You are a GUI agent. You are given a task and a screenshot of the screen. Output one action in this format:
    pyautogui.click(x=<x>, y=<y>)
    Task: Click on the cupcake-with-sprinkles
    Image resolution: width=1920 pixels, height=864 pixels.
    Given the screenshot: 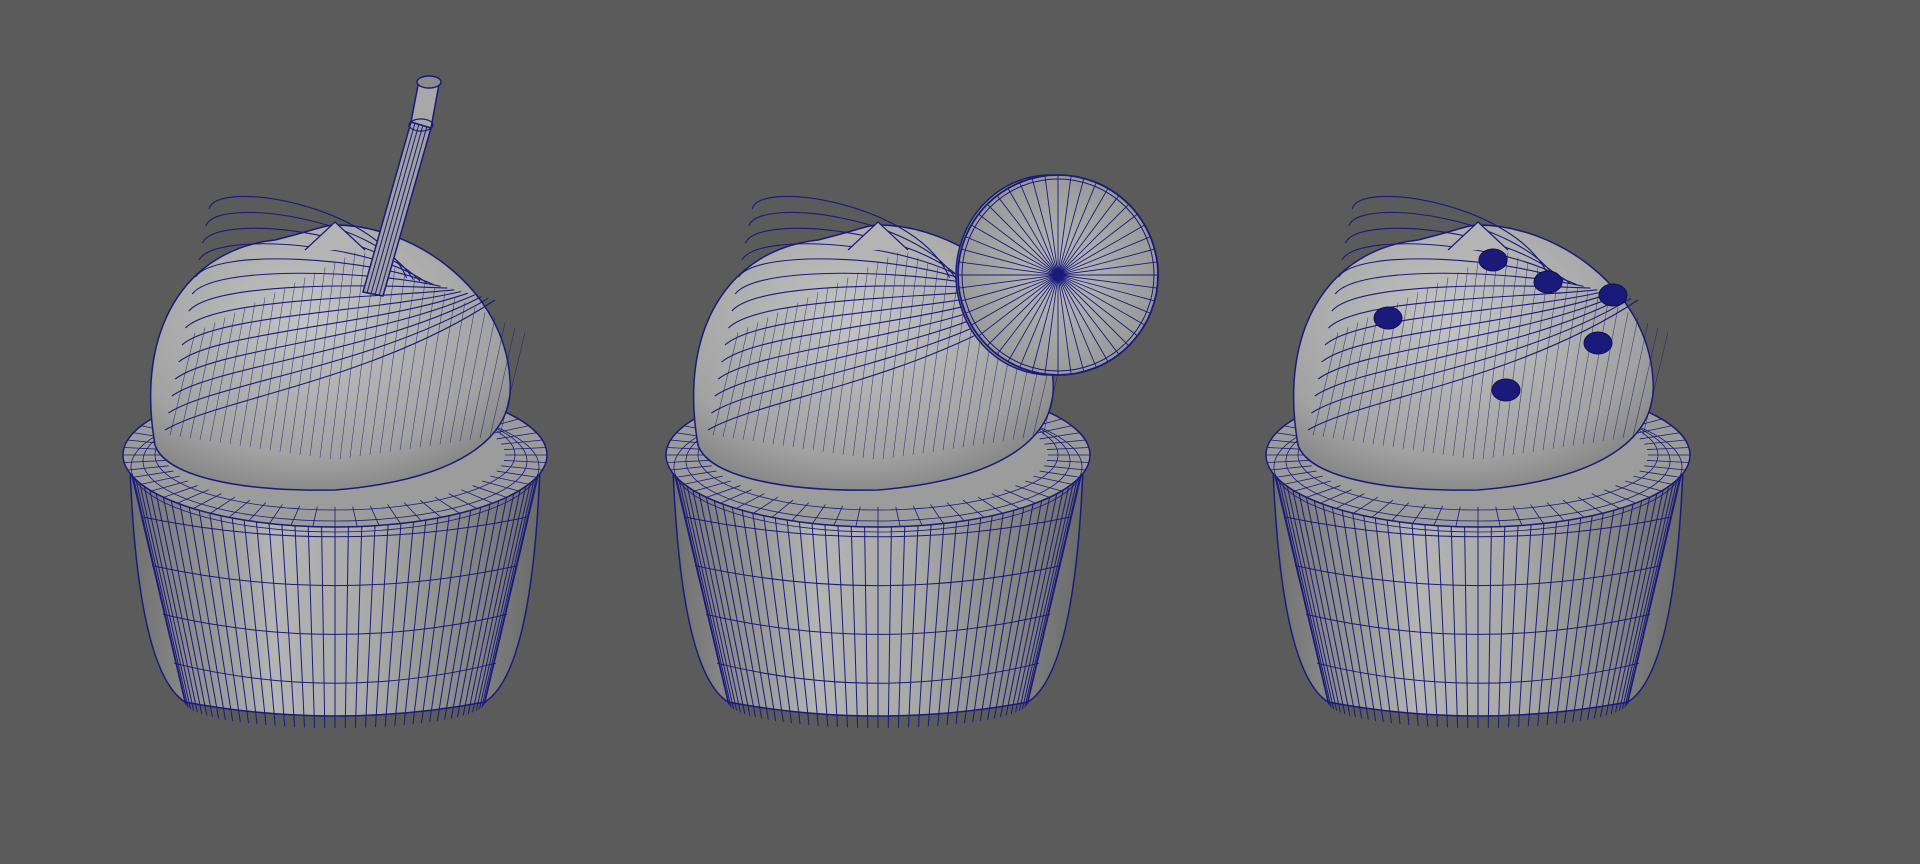 What is the action you would take?
    pyautogui.click(x=1478, y=461)
    